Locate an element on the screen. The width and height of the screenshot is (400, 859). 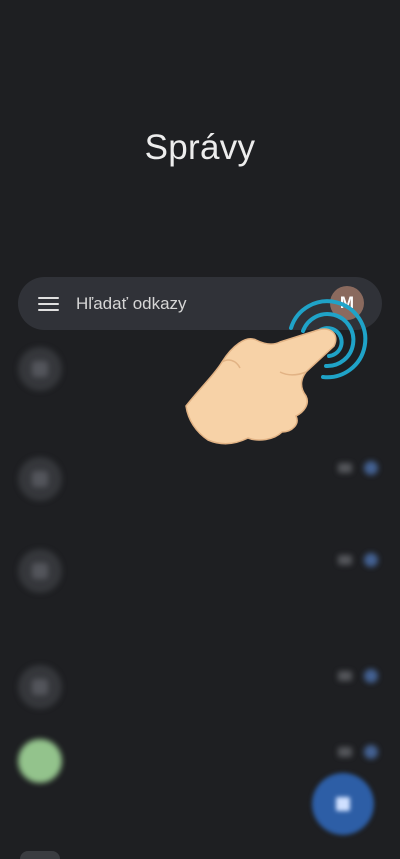
bottom-bar is located at coordinates (40, 855).